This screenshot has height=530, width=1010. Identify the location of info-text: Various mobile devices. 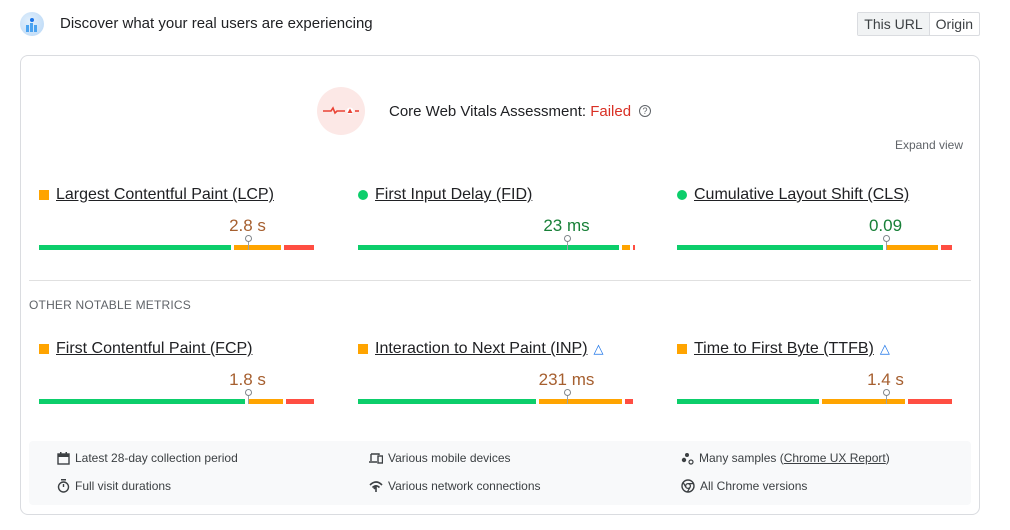
(449, 458).